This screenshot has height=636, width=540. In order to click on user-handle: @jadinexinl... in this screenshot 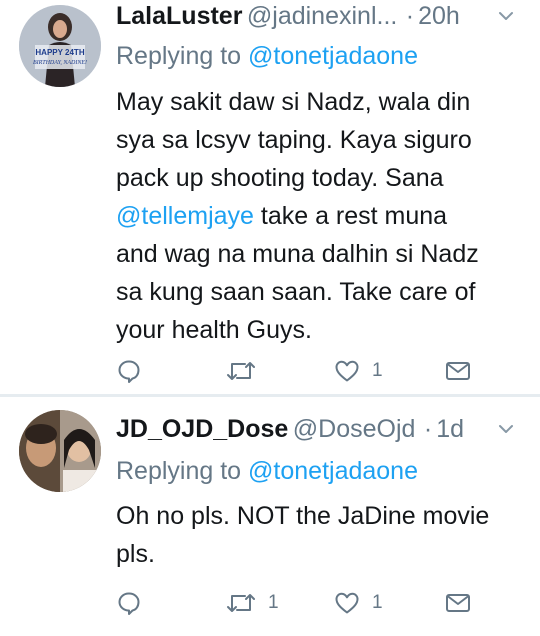, I will do `click(322, 16)`.